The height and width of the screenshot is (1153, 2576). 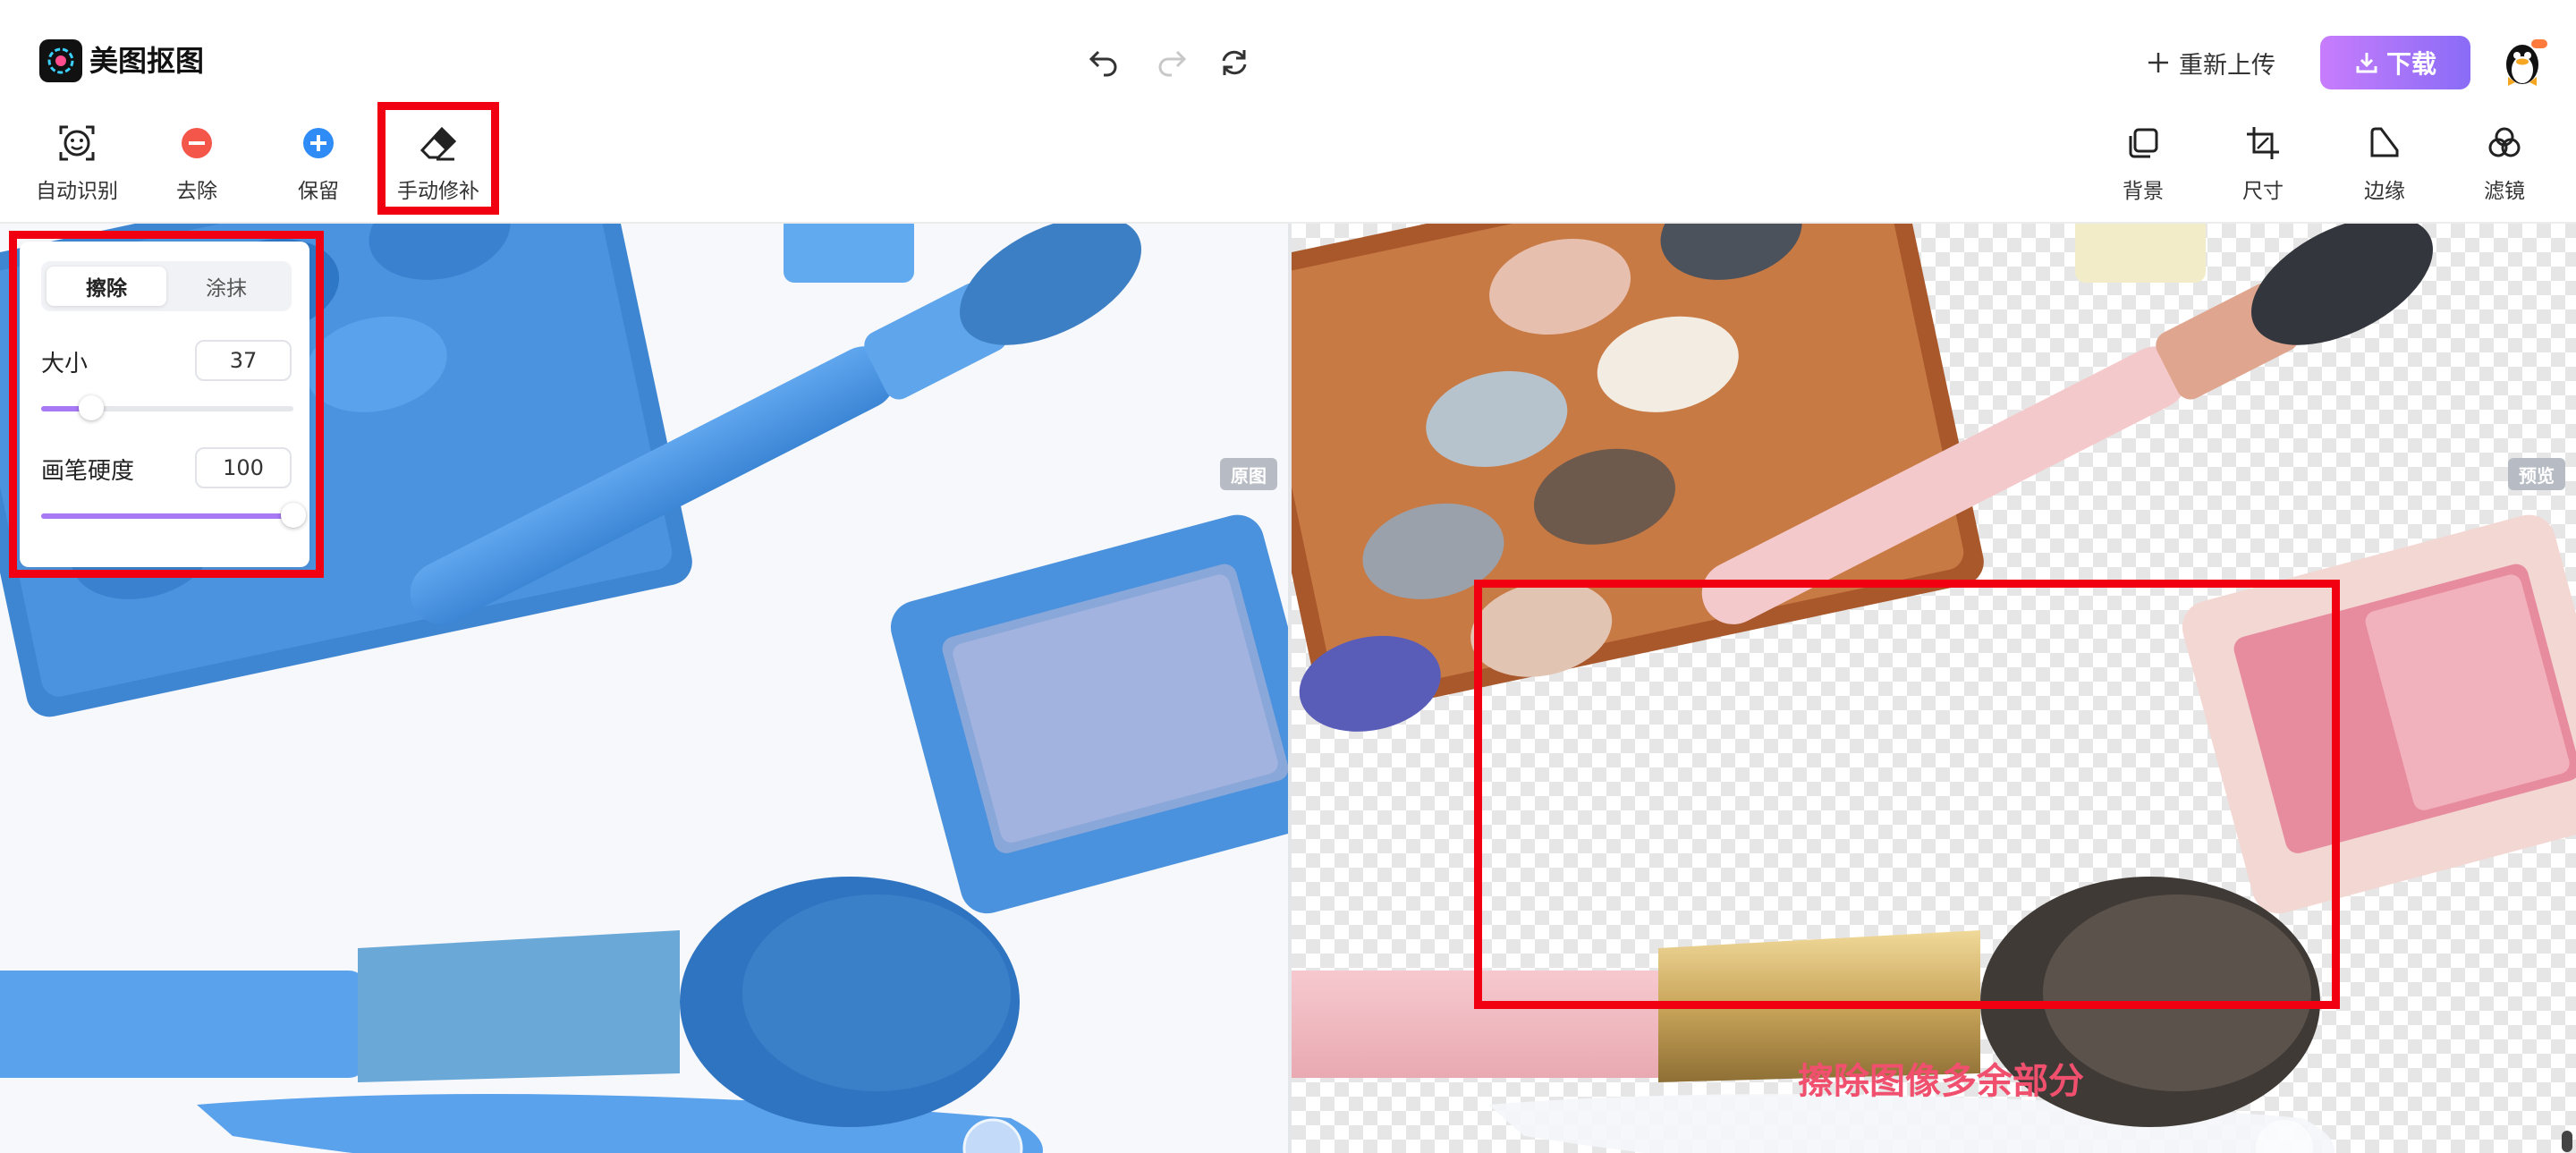 I want to click on minus-circle-icon, so click(x=197, y=143).